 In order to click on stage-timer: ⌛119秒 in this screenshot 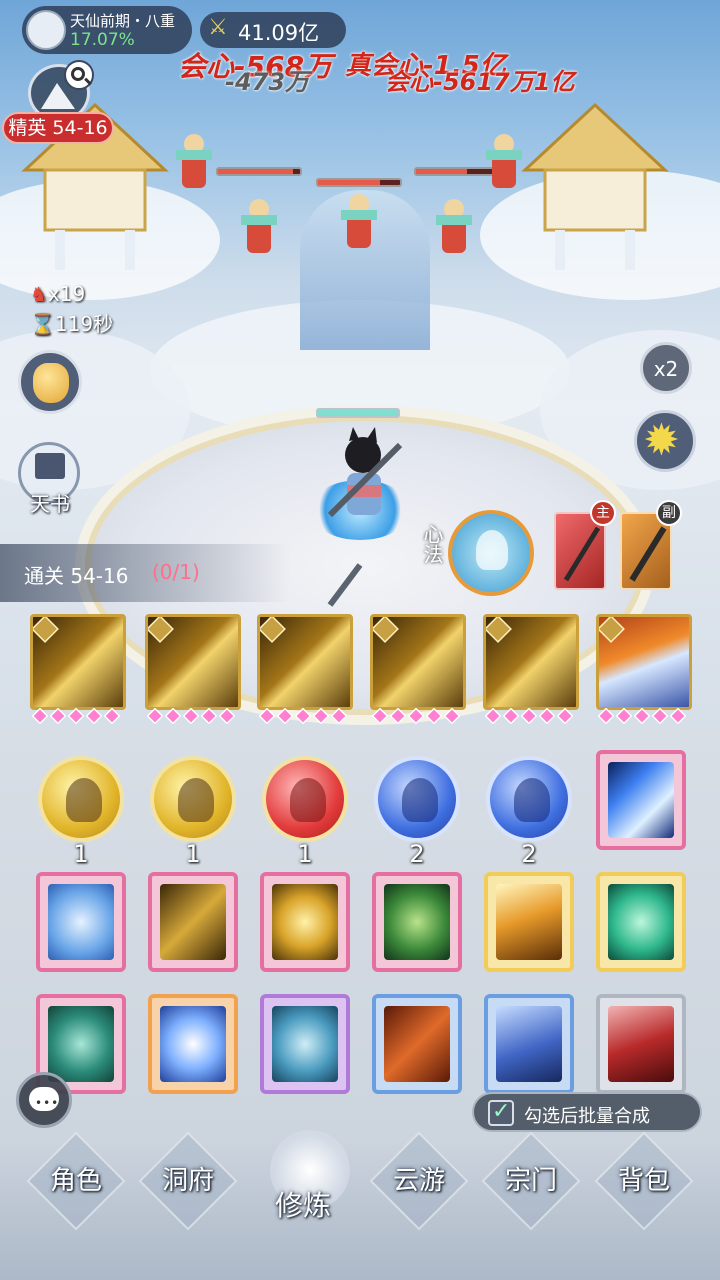, I will do `click(71, 322)`.